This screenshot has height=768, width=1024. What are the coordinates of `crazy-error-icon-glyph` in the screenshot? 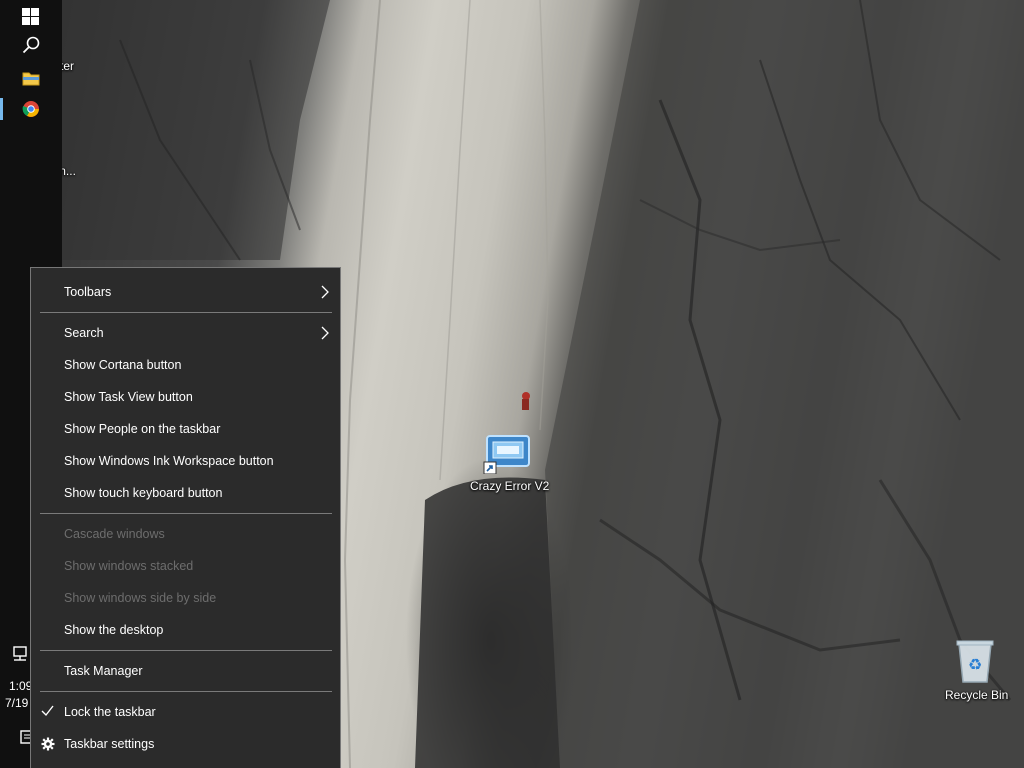 It's located at (506, 455).